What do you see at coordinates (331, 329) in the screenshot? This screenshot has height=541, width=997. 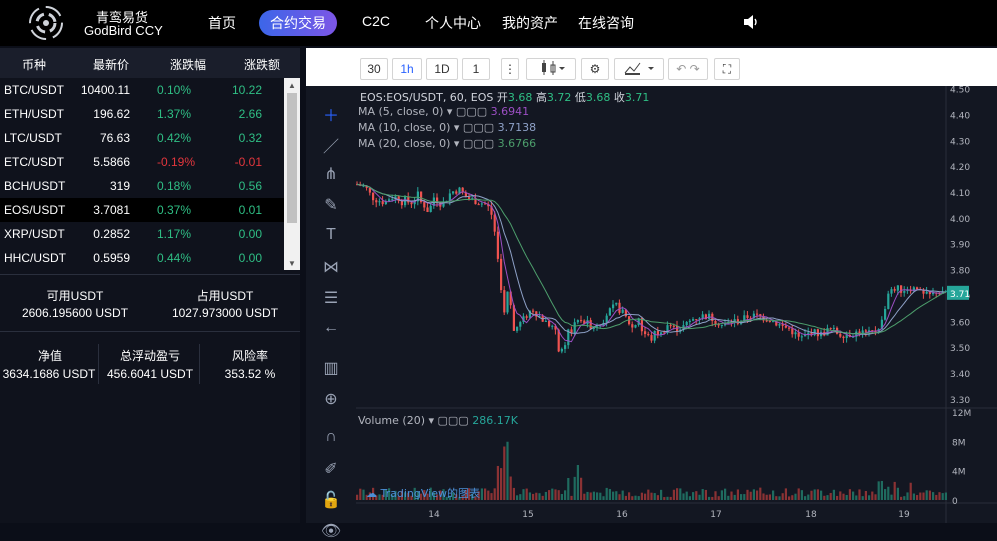 I see `back-arrow-icon: ←` at bounding box center [331, 329].